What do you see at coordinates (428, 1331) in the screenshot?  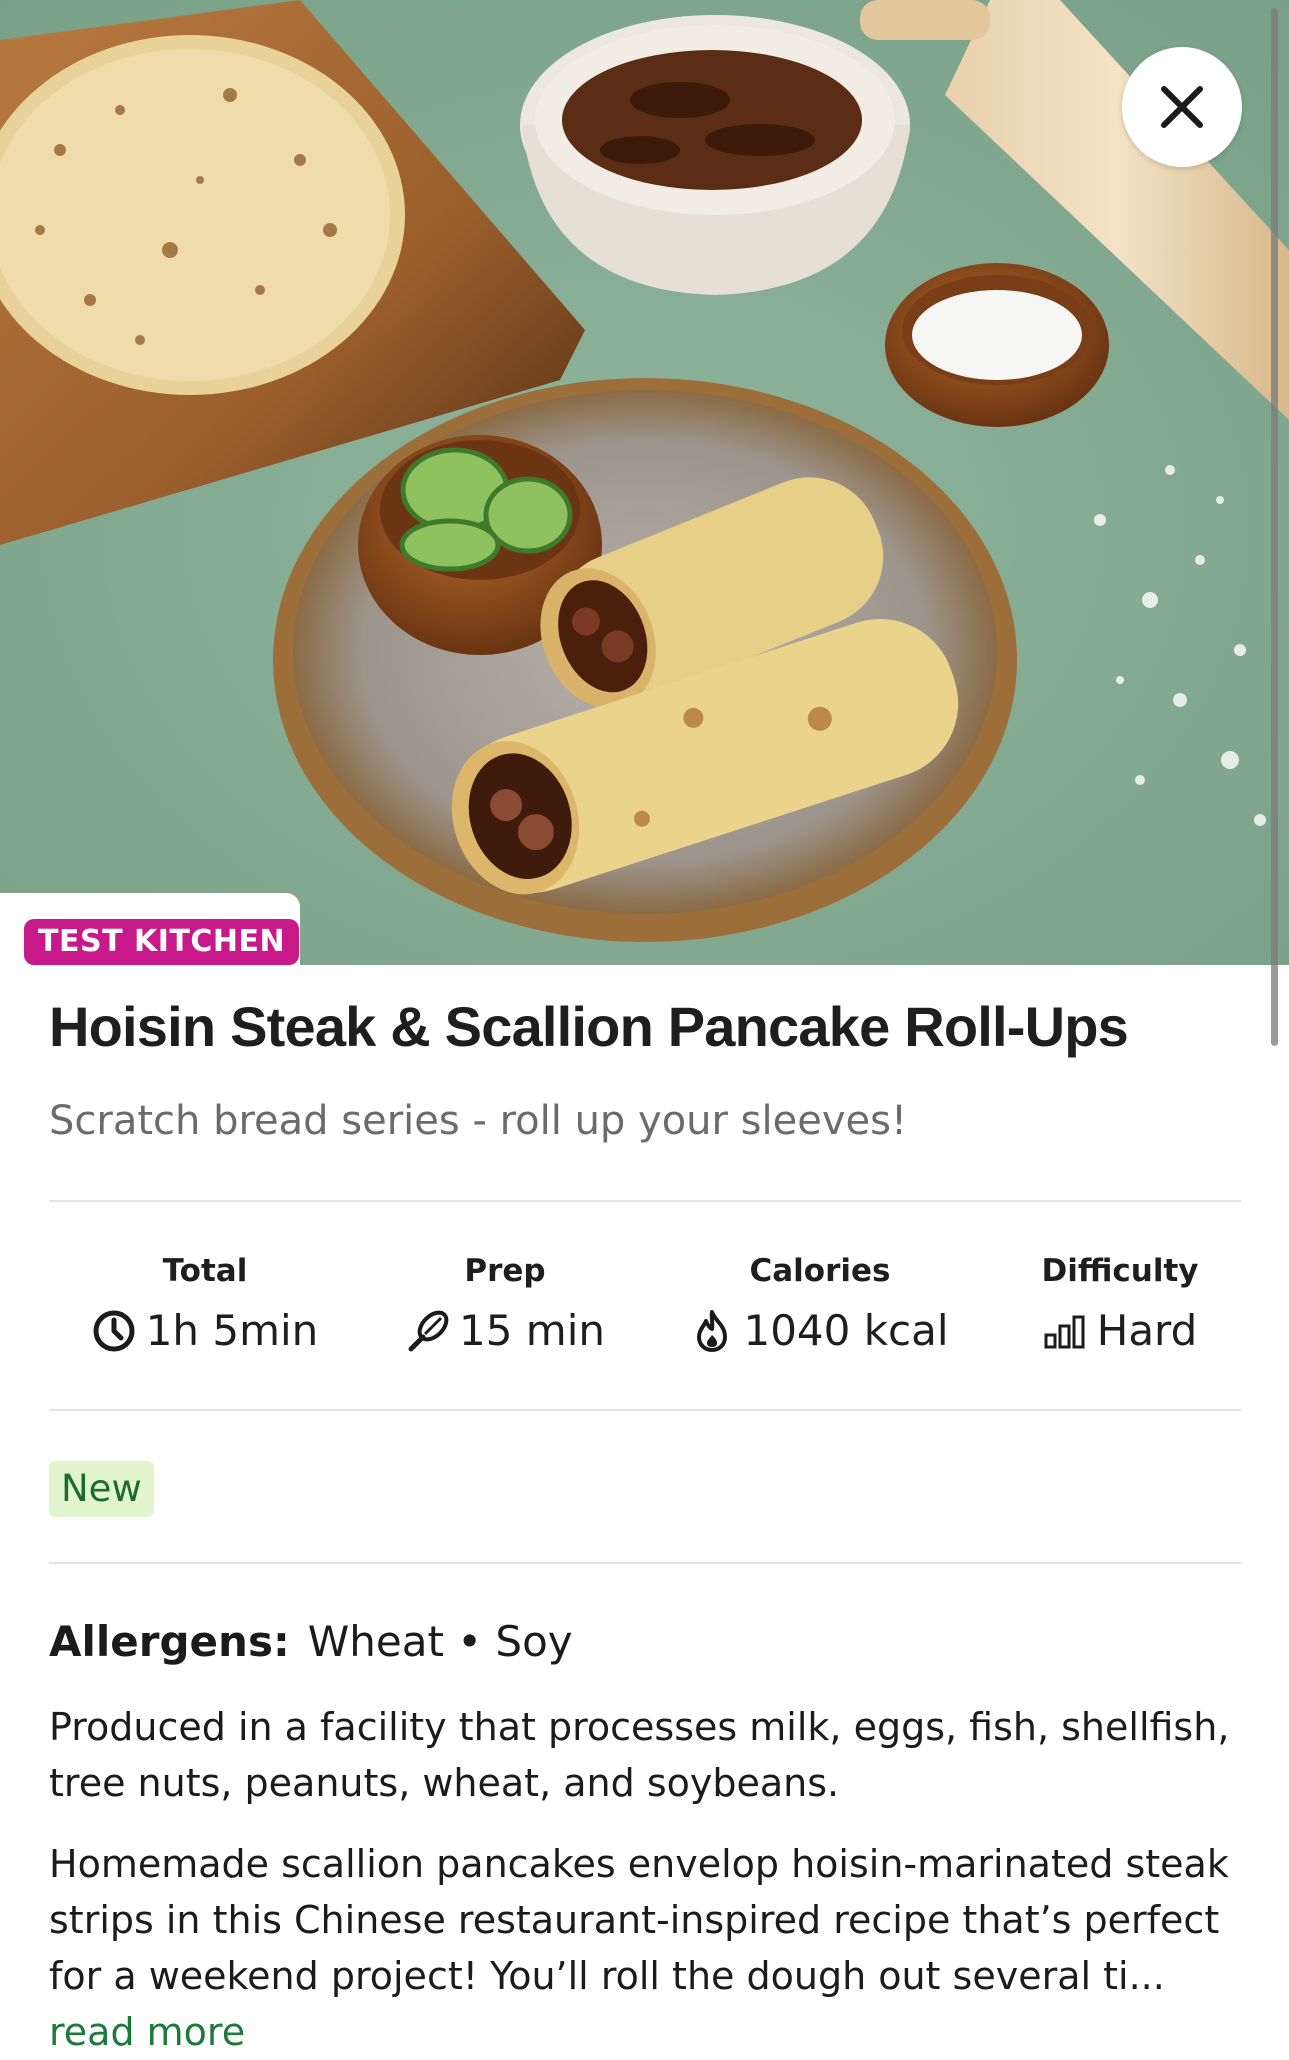 I see `whisk-icon` at bounding box center [428, 1331].